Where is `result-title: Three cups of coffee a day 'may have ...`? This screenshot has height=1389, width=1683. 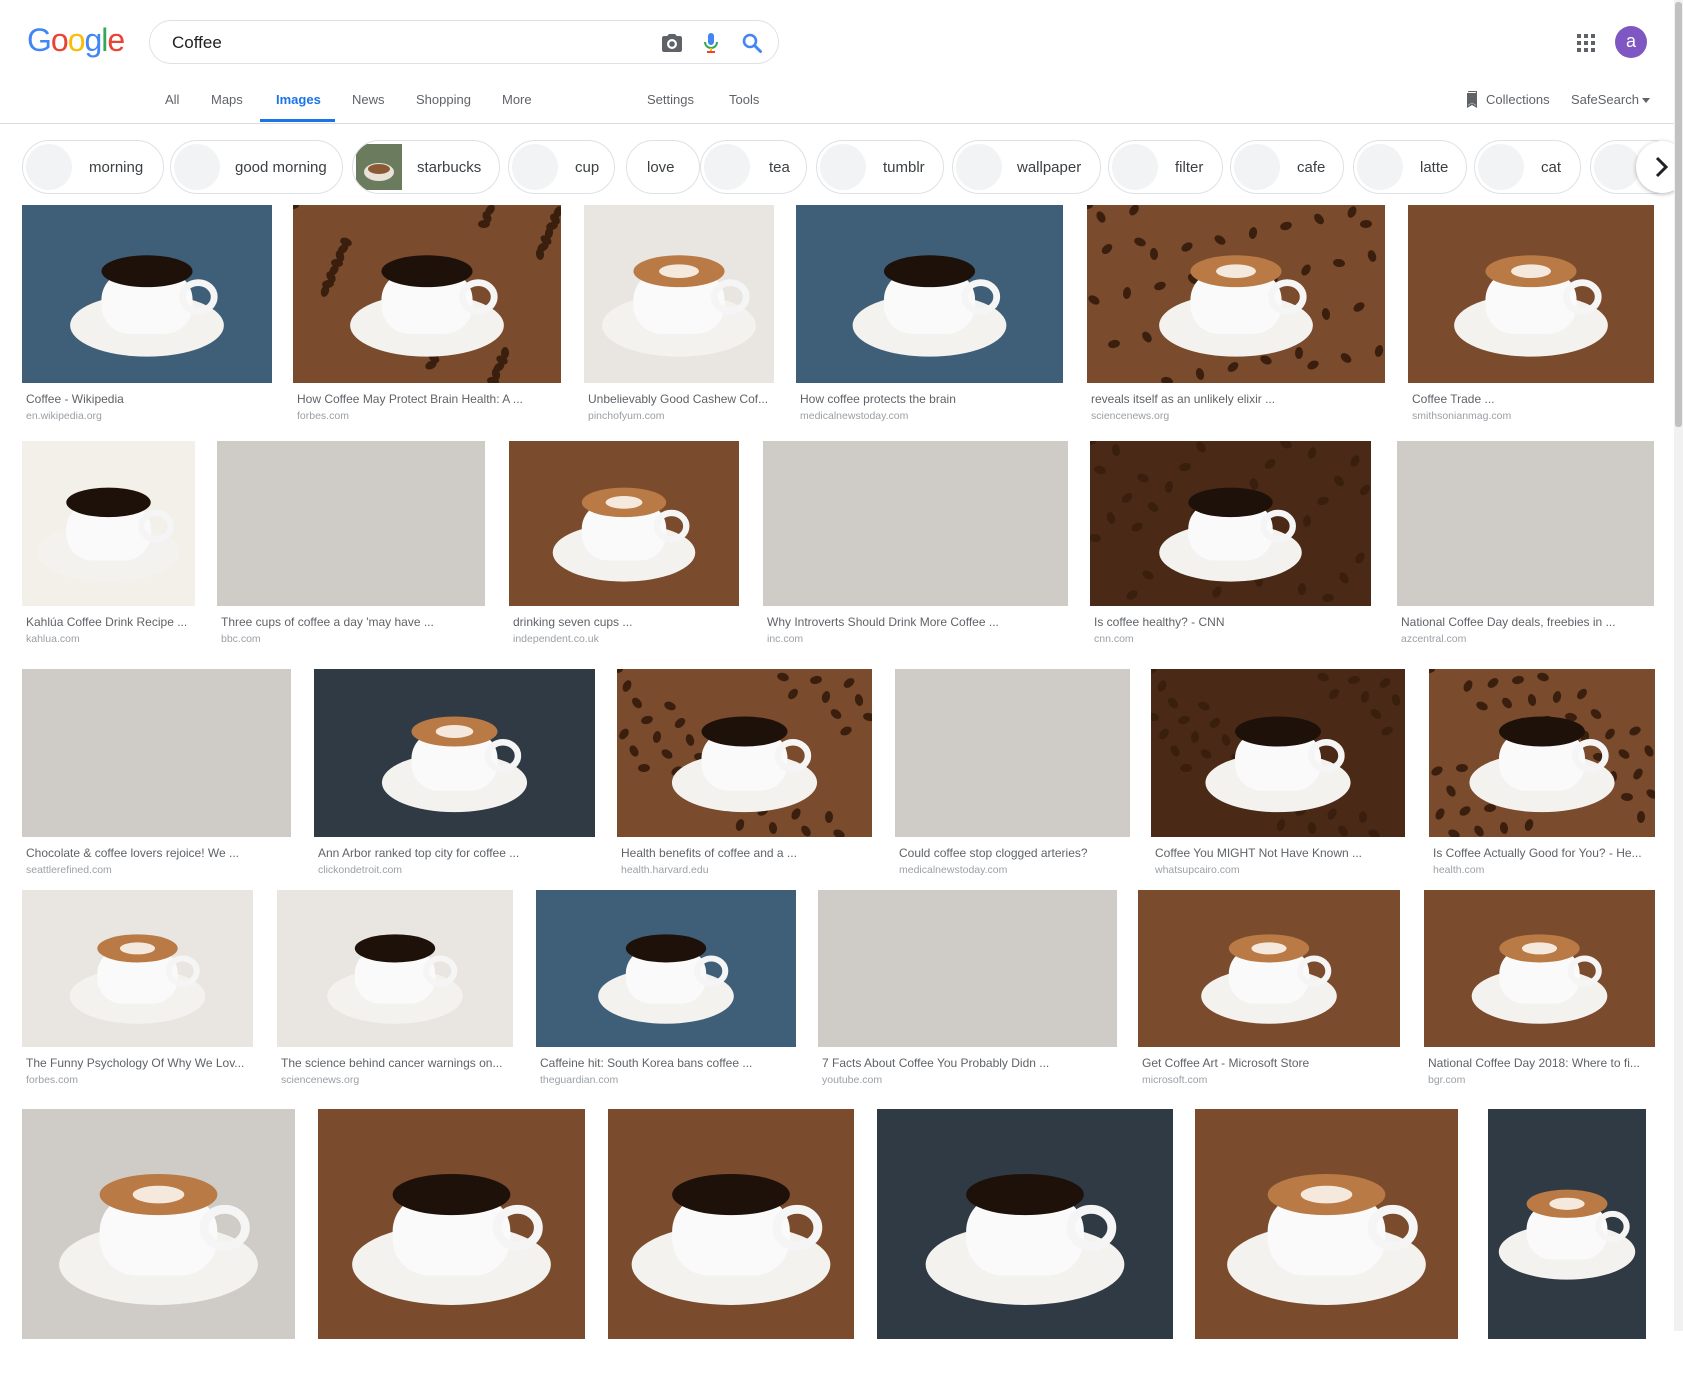
result-title: Three cups of coffee a day 'may have ... is located at coordinates (351, 622).